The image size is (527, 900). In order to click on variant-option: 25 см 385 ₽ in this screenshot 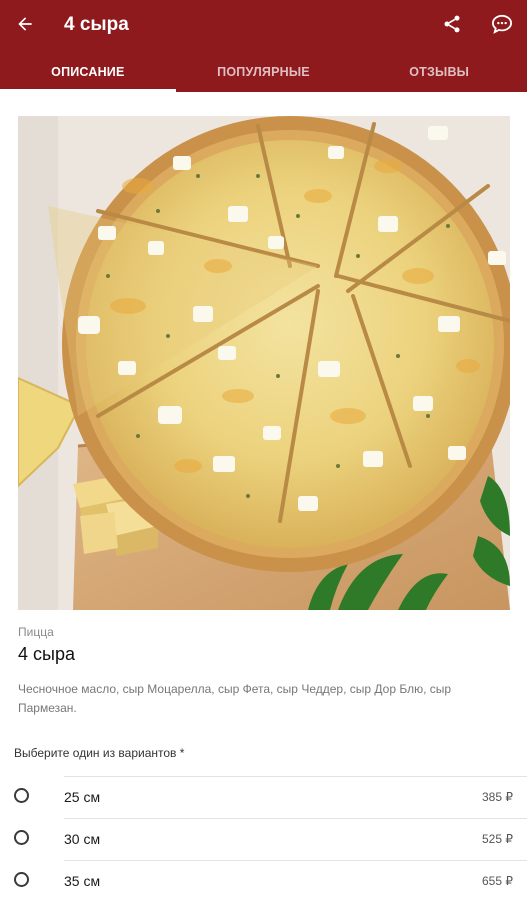, I will do `click(263, 797)`.